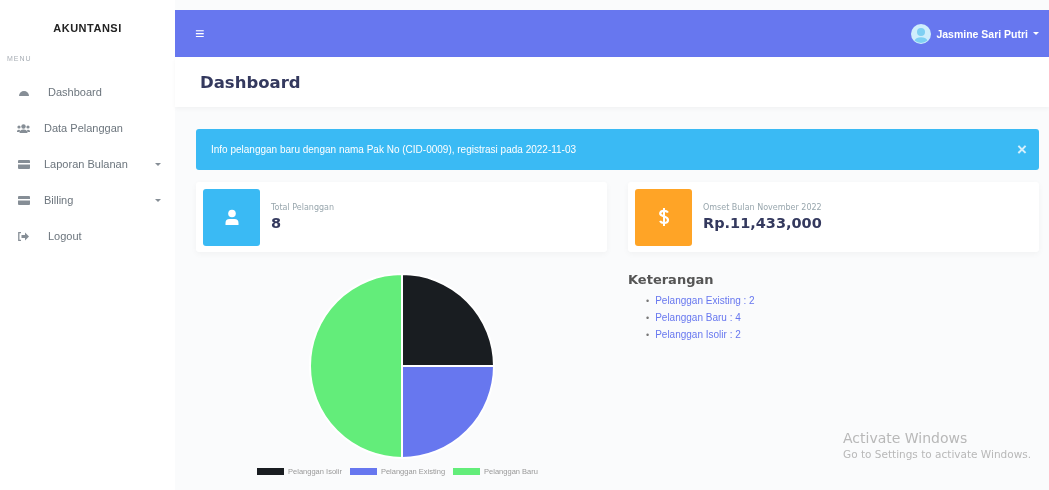  Describe the element at coordinates (705, 300) in the screenshot. I see `legend-link: Pelanggan Existing : 2` at that location.